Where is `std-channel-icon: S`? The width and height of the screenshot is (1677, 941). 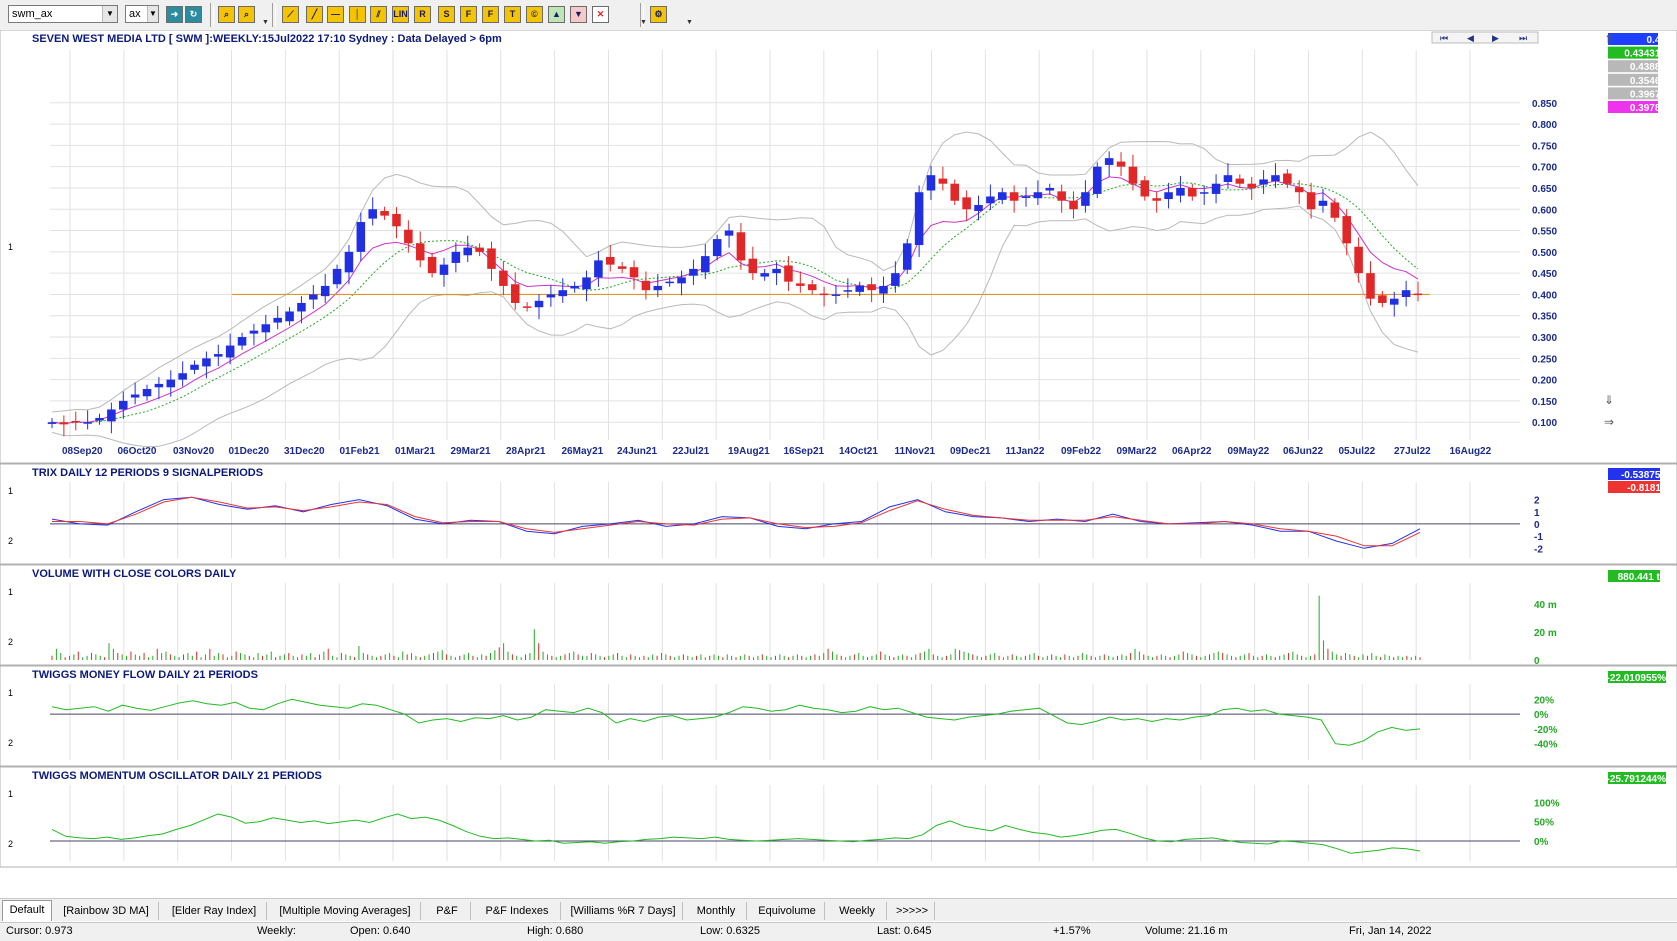
std-channel-icon: S is located at coordinates (446, 14).